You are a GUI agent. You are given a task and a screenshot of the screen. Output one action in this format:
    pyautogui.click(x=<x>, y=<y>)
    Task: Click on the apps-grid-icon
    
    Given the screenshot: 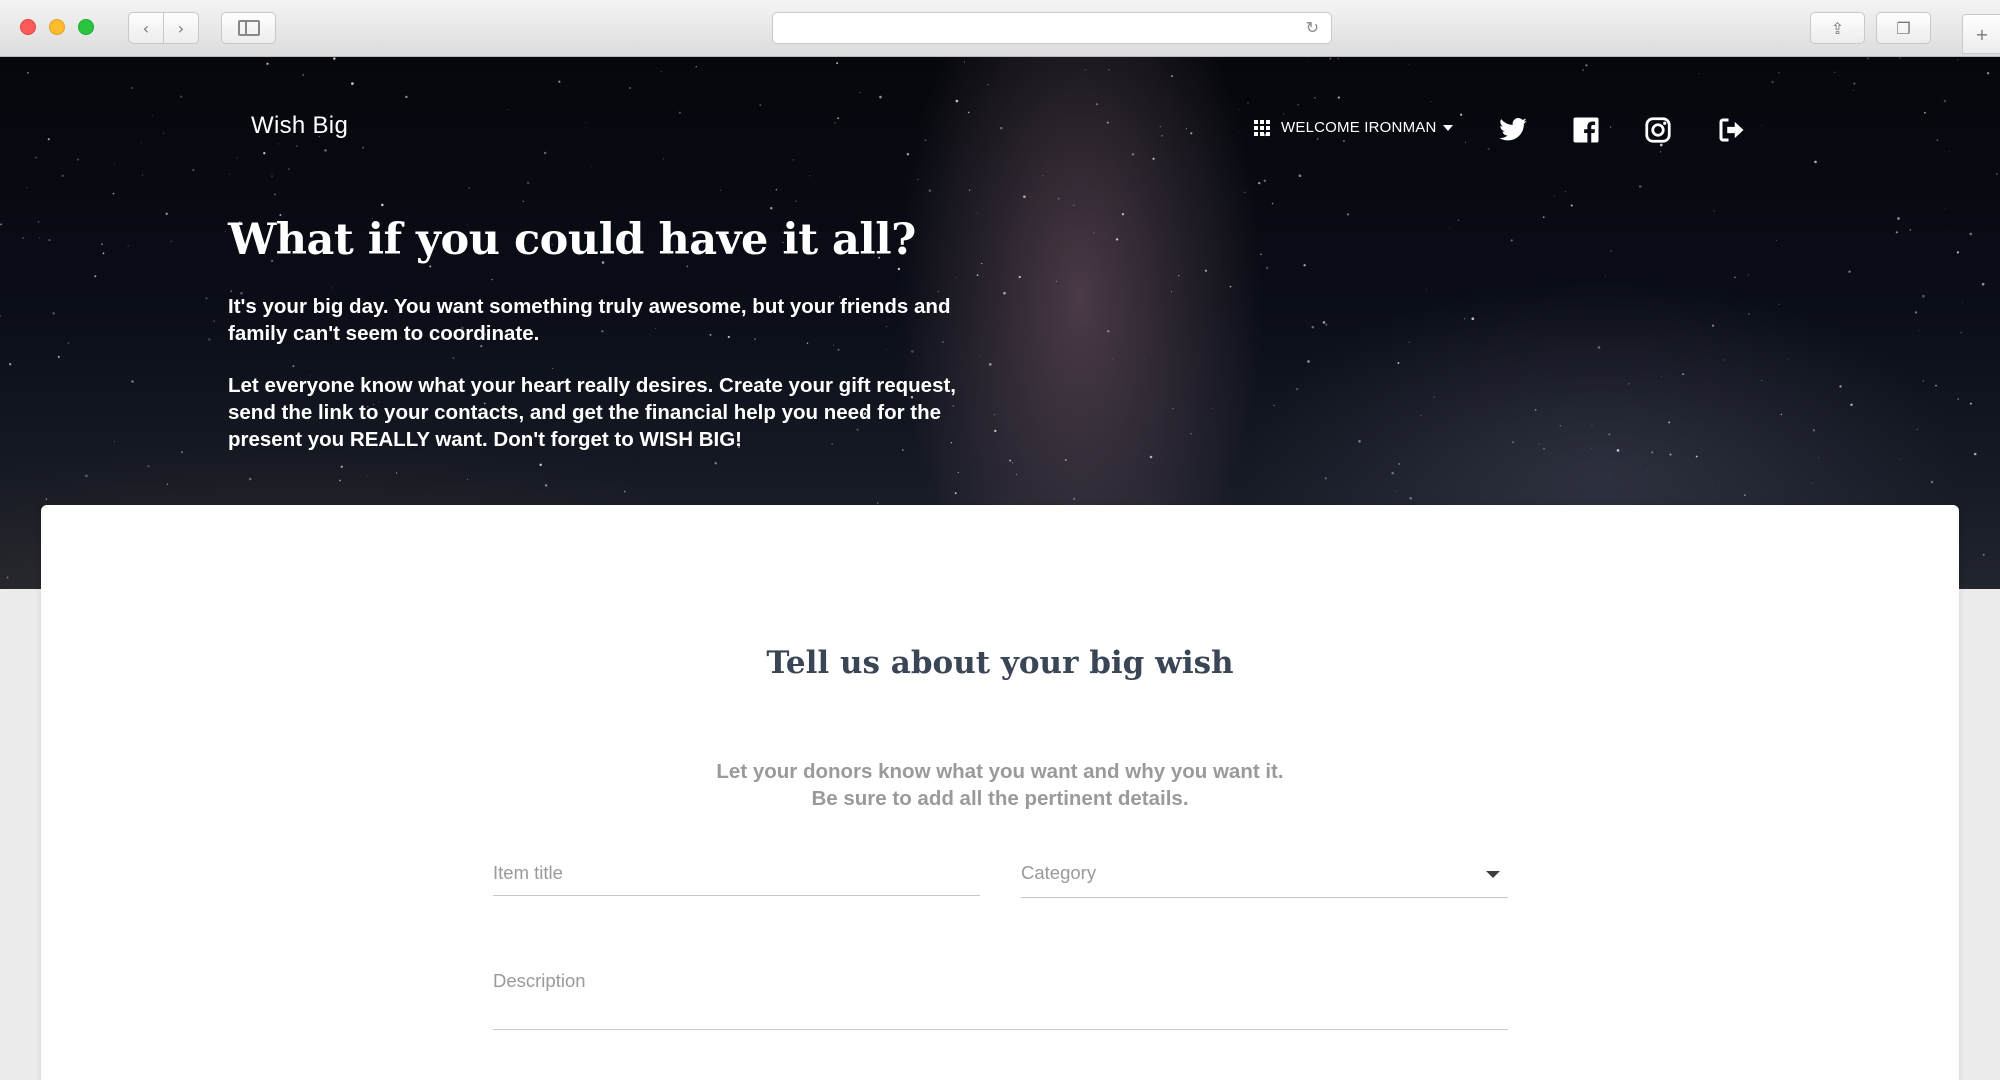 What is the action you would take?
    pyautogui.click(x=1262, y=127)
    